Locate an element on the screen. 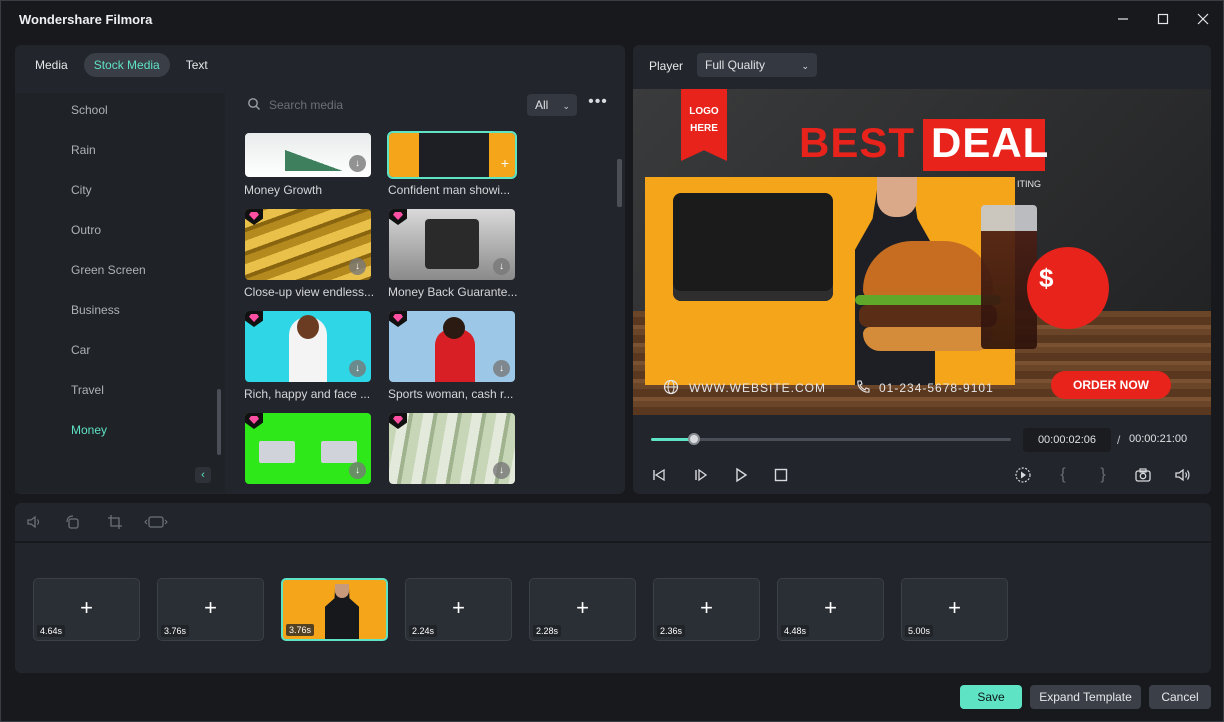 This screenshot has height=722, width=1224. close-icon is located at coordinates (1203, 19).